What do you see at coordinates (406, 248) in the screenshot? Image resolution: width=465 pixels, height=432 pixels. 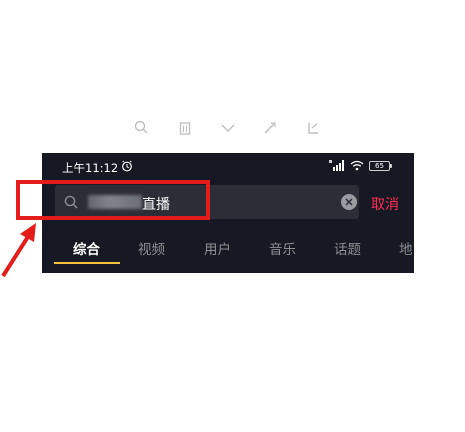 I see `tab-location: 地` at bounding box center [406, 248].